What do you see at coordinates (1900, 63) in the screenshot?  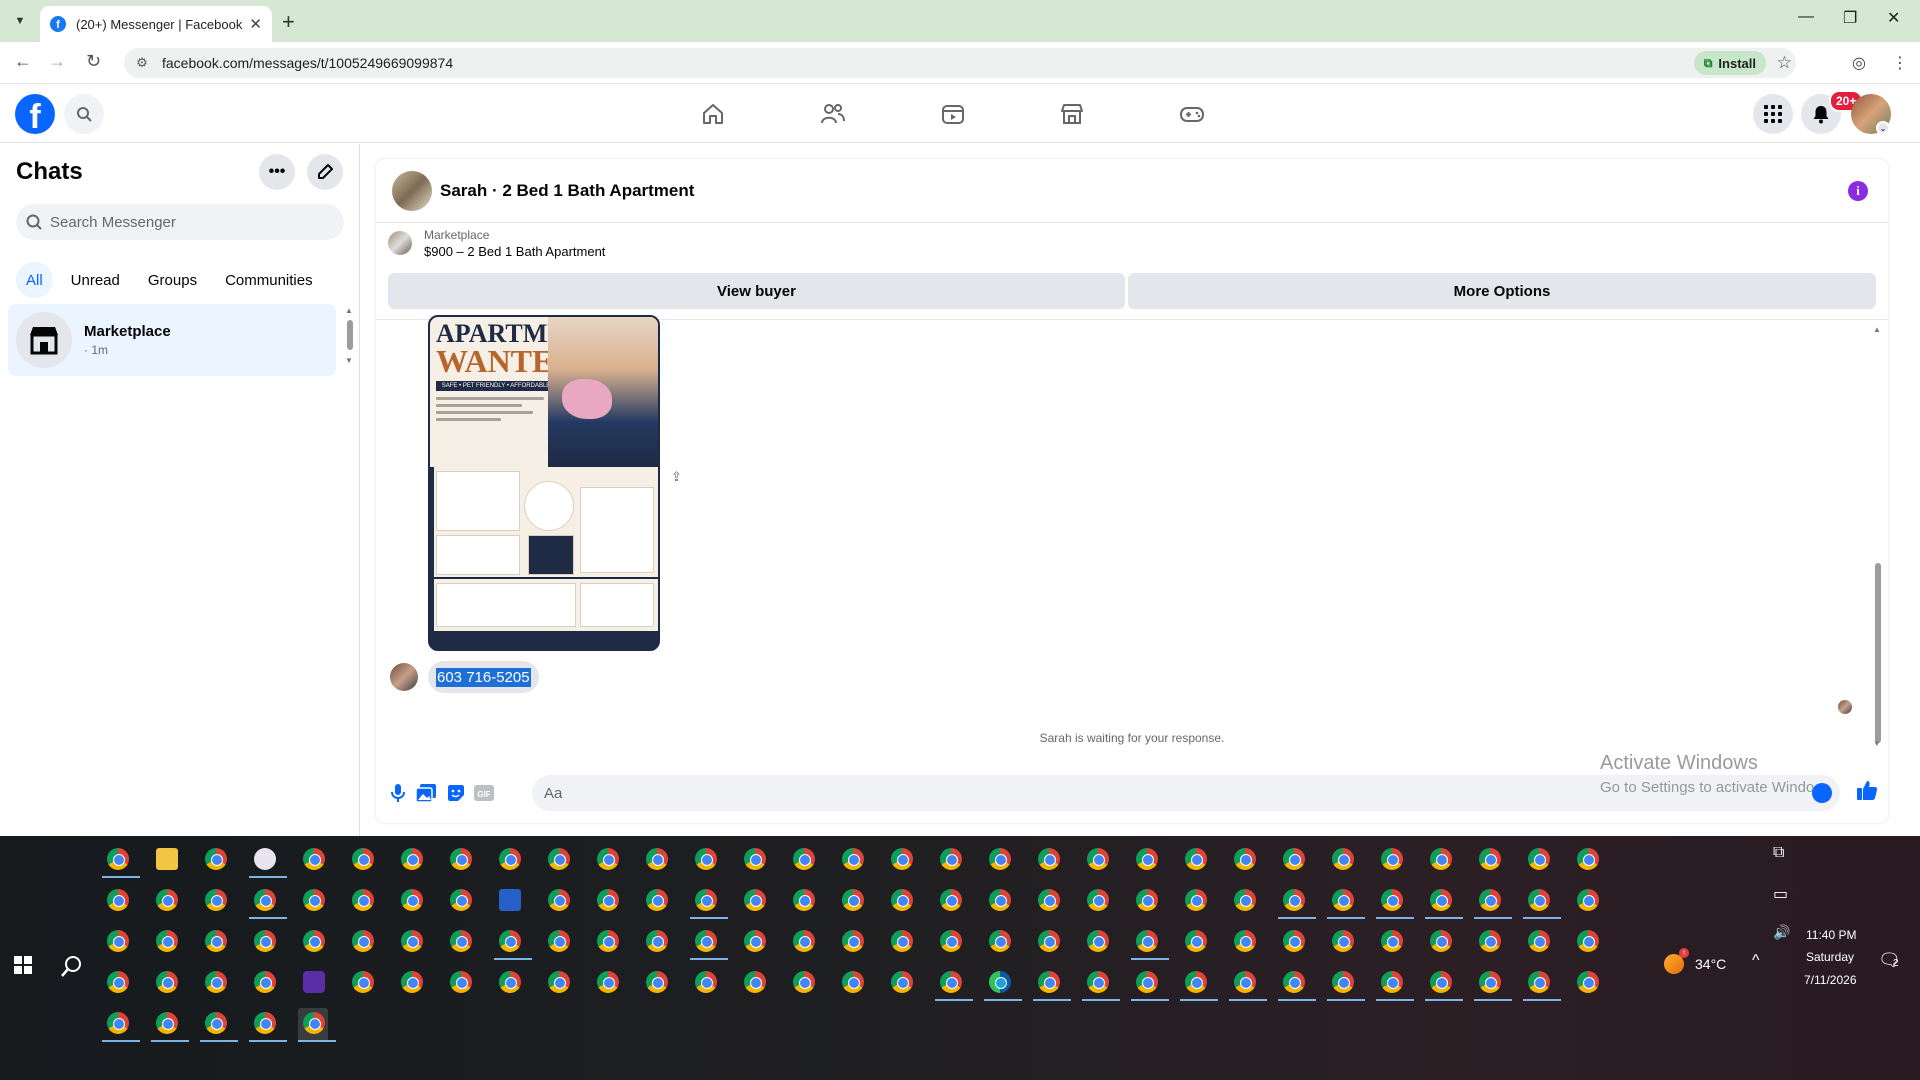 I see `browser-menu-icon: ⋮` at bounding box center [1900, 63].